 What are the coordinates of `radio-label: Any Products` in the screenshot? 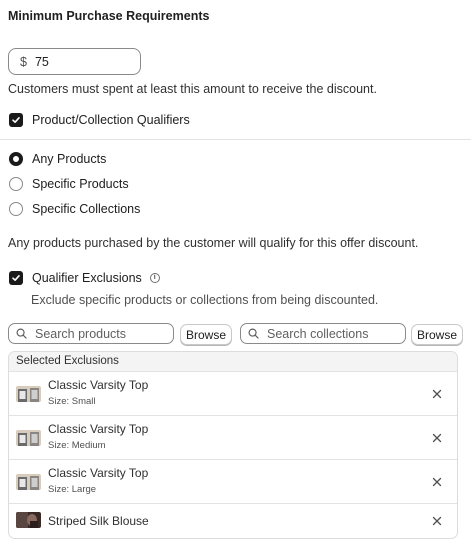 It's located at (69, 159).